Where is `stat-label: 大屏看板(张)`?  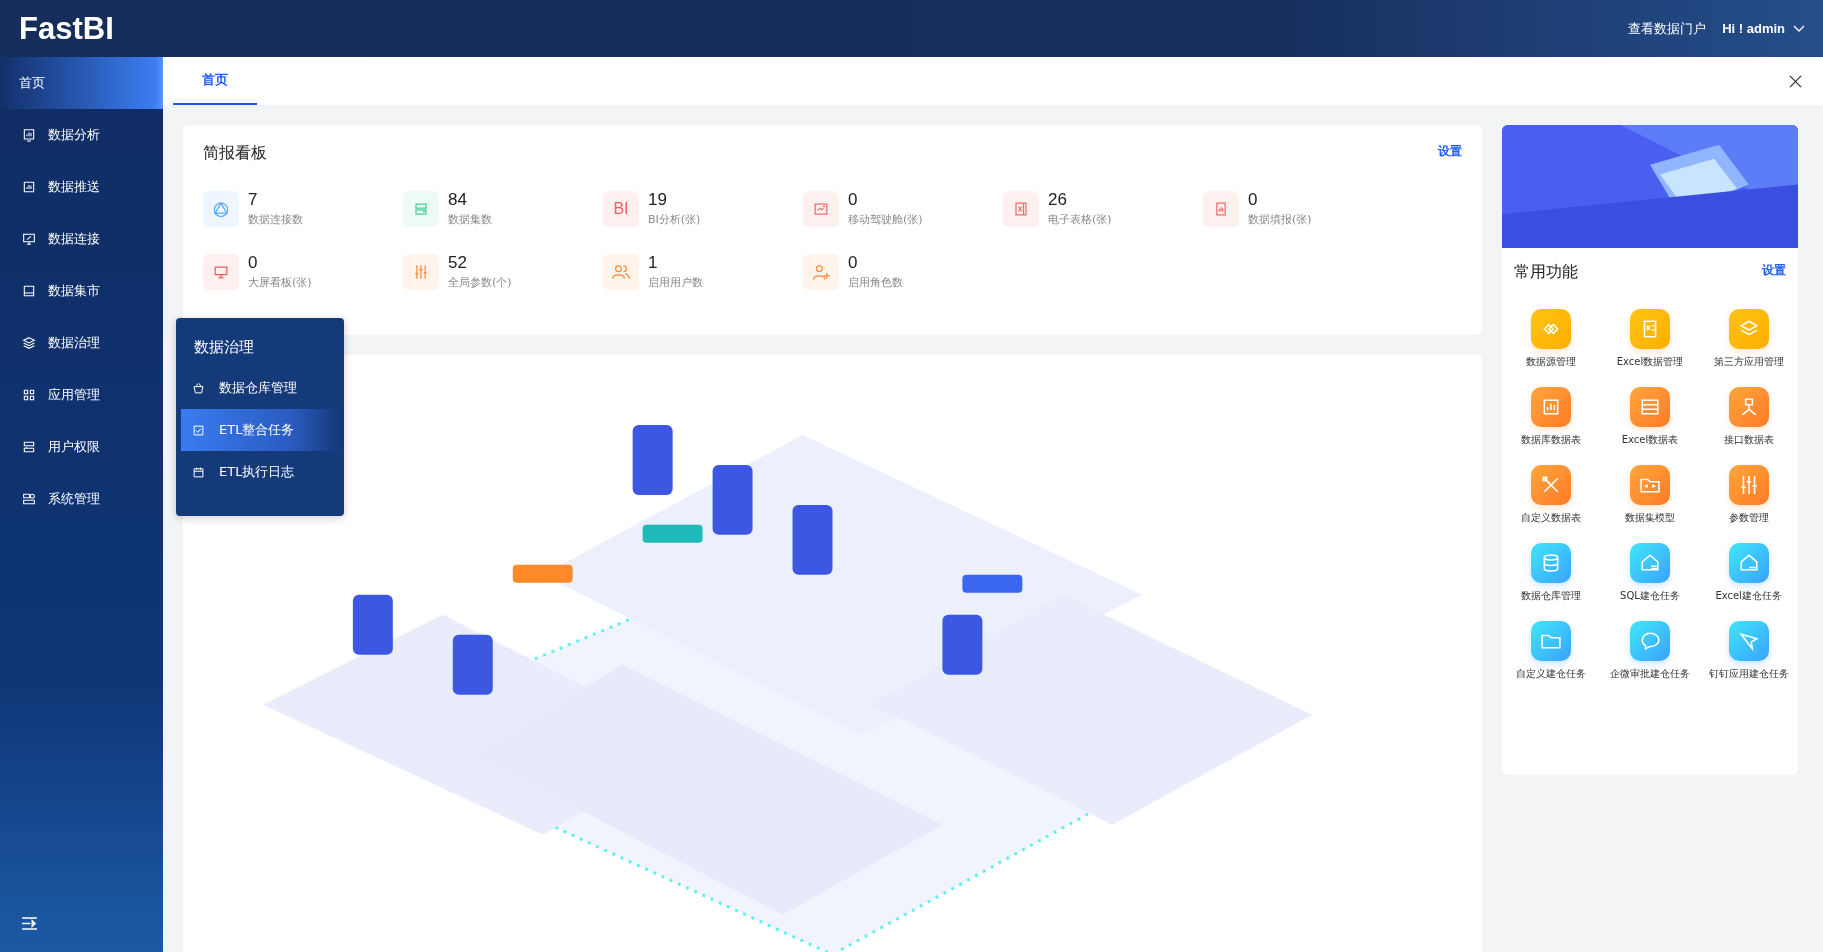 stat-label: 大屏看板(张) is located at coordinates (280, 282).